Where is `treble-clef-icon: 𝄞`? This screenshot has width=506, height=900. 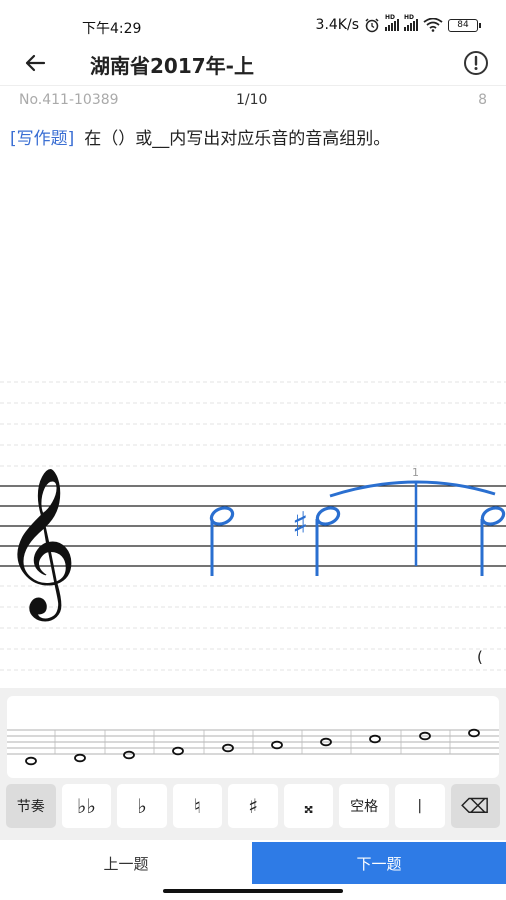
treble-clef-icon: 𝄞 is located at coordinates (40, 543).